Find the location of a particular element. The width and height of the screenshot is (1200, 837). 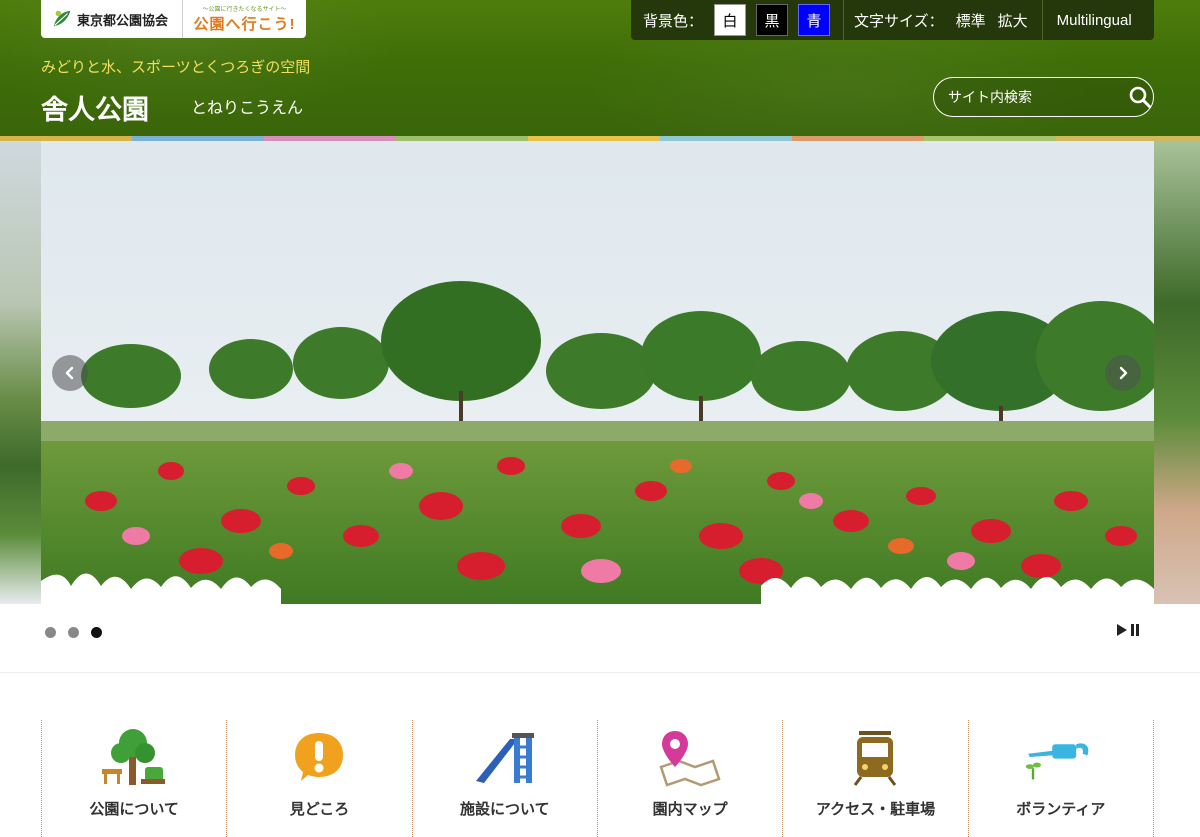

utility-bar: 背景色： 白 黒 青 文字サイズ： 標準 拡大 Multilingual is located at coordinates (892, 20).